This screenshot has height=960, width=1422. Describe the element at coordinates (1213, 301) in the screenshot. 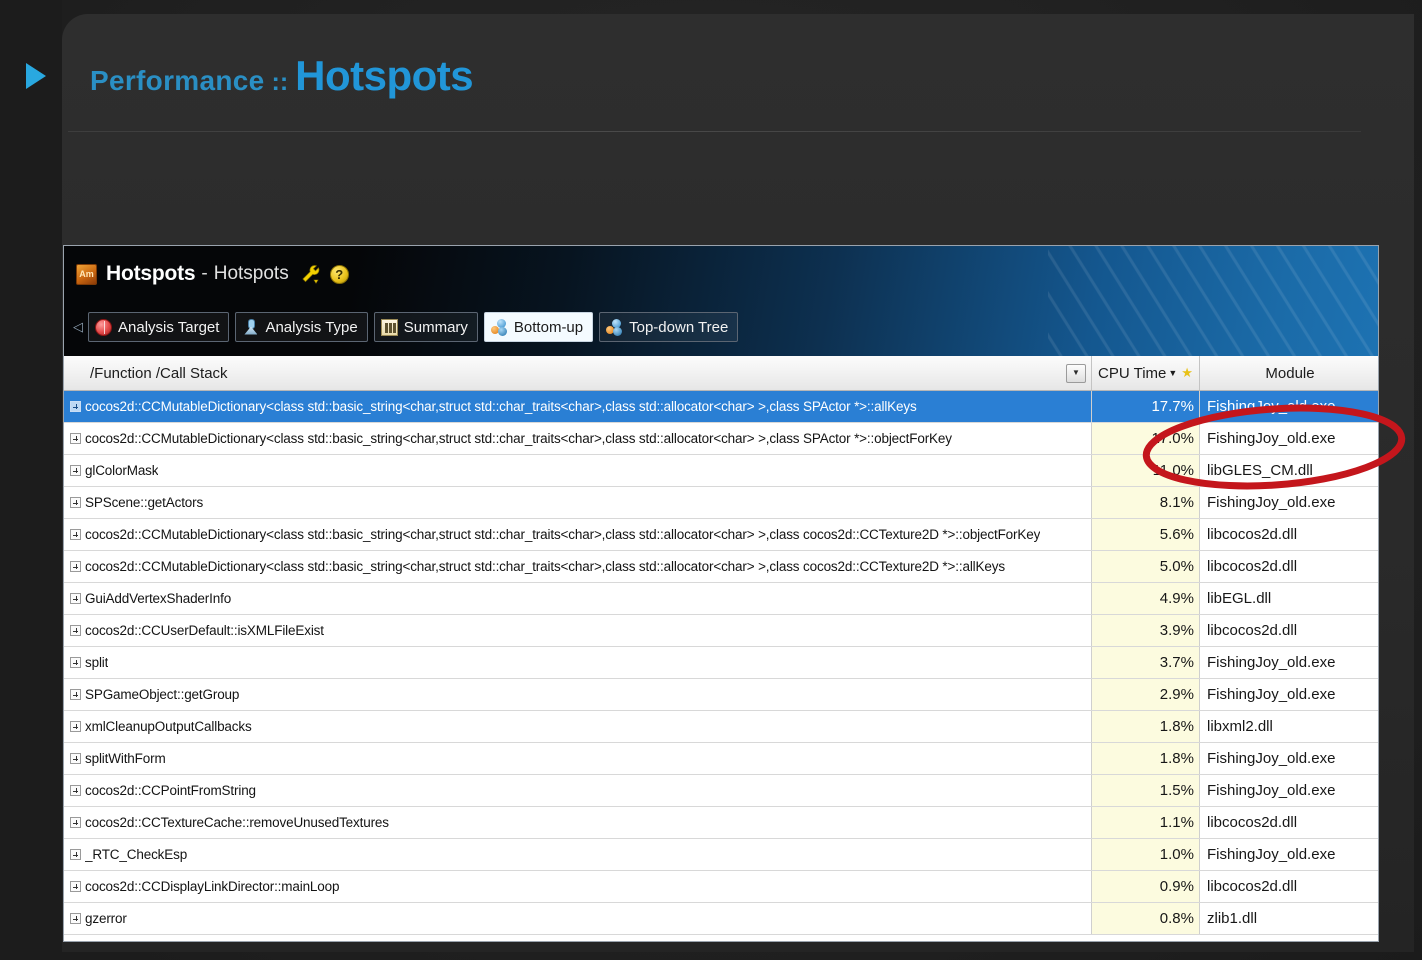

I see `header-stripes-decoration` at that location.